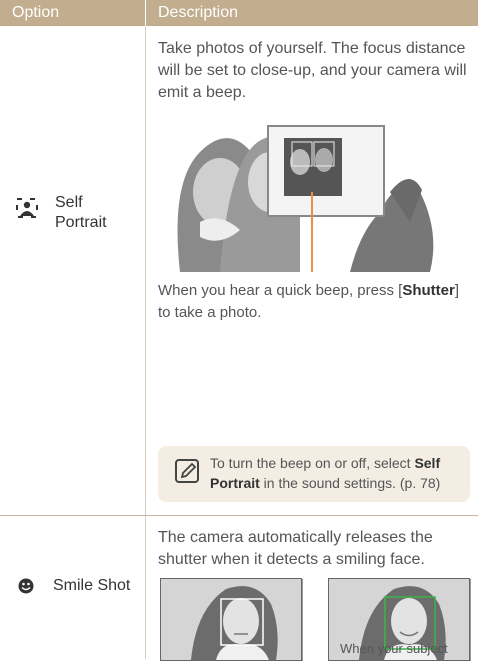  I want to click on header-option-label: Option, so click(36, 12).